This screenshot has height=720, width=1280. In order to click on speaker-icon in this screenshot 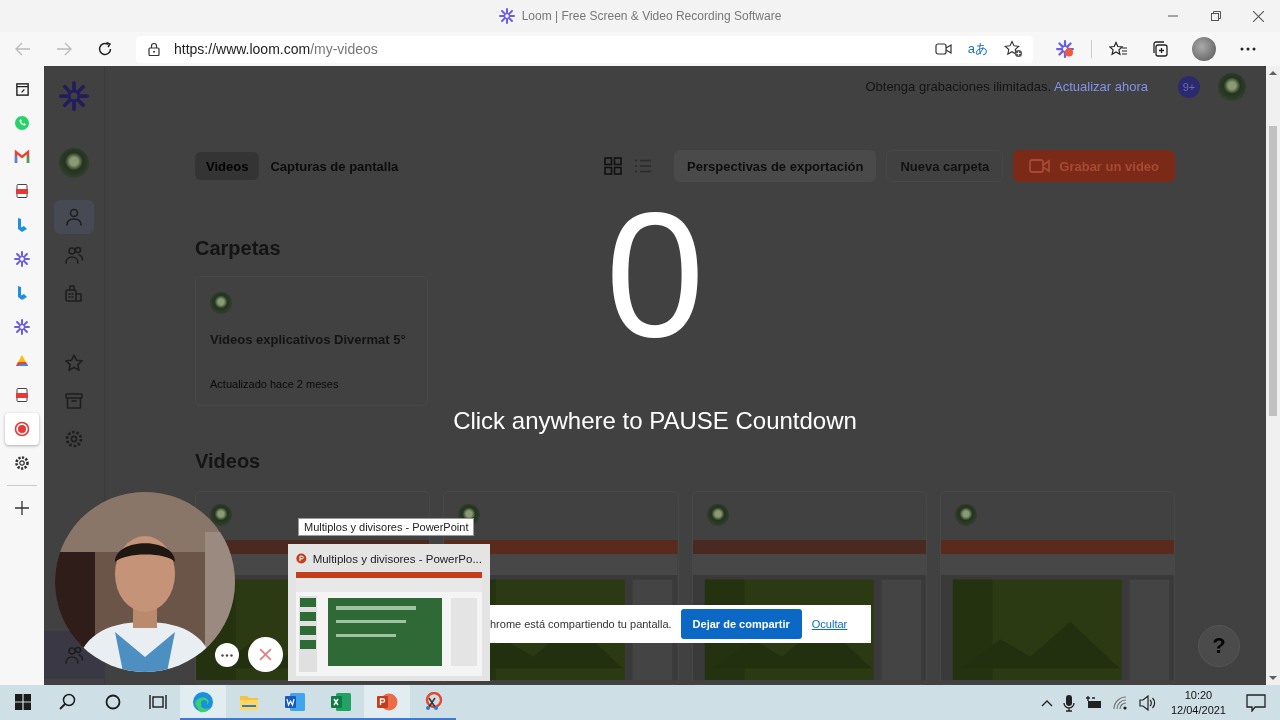, I will do `click(1147, 702)`.